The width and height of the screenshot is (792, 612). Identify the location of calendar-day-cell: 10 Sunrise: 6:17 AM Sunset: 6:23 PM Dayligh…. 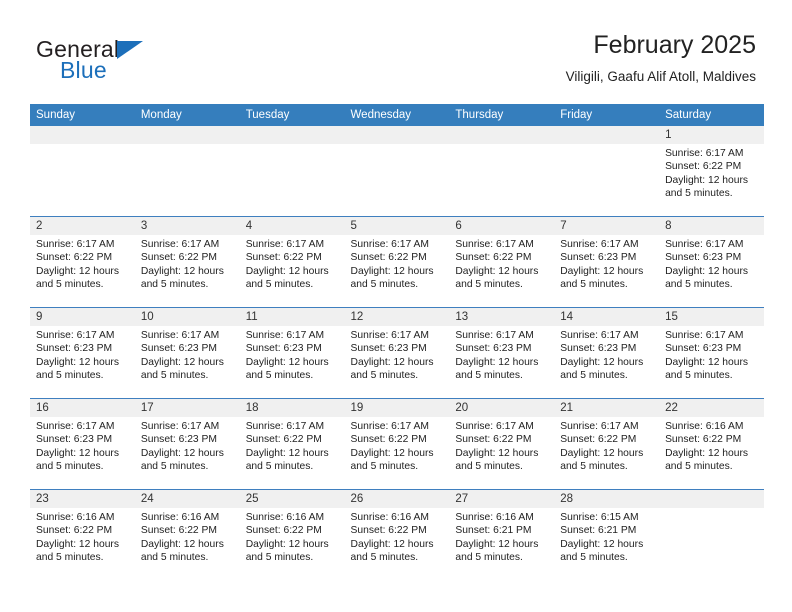
(187, 353).